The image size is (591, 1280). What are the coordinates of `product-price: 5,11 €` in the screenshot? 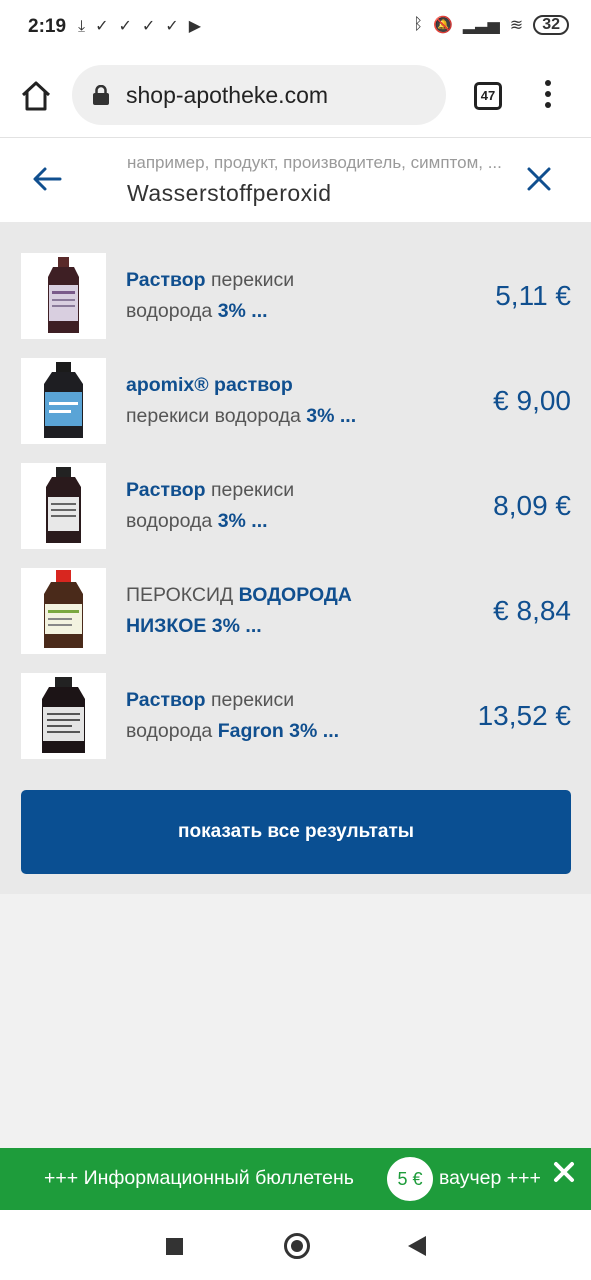 It's located at (533, 295).